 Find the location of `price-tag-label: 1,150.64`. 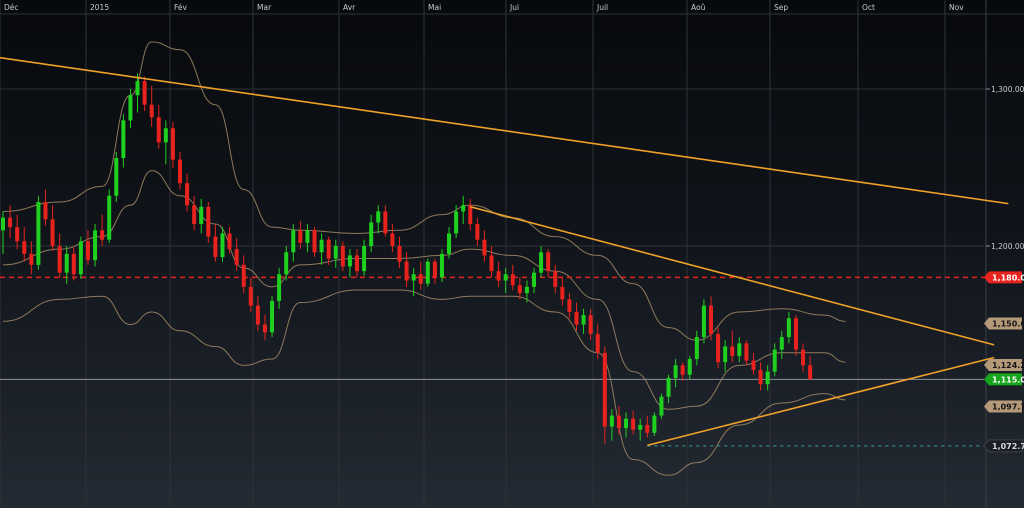

price-tag-label: 1,150.64 is located at coordinates (1008, 323).